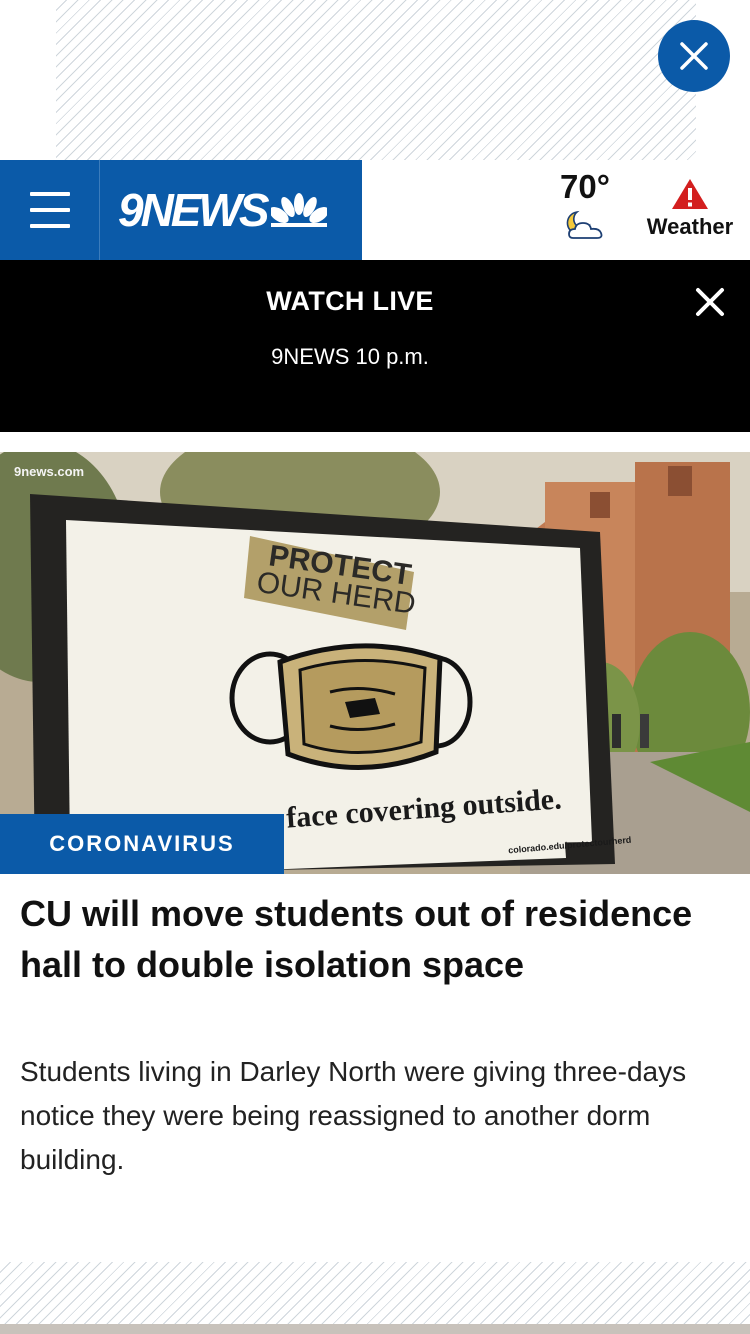  I want to click on warning-triangle-icon, so click(690, 194).